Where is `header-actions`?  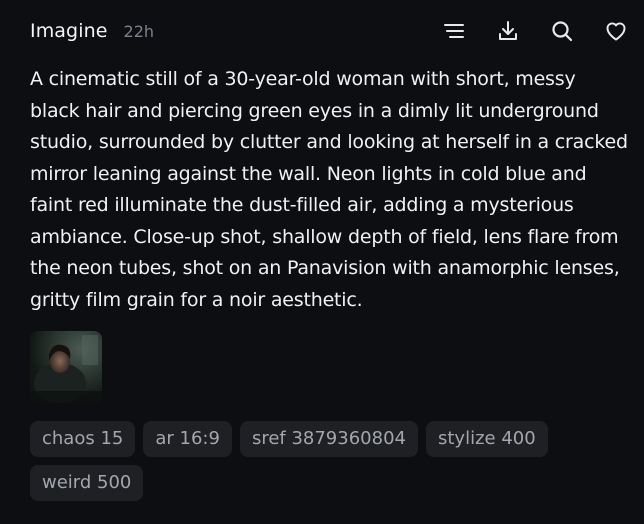
header-actions is located at coordinates (522, 31).